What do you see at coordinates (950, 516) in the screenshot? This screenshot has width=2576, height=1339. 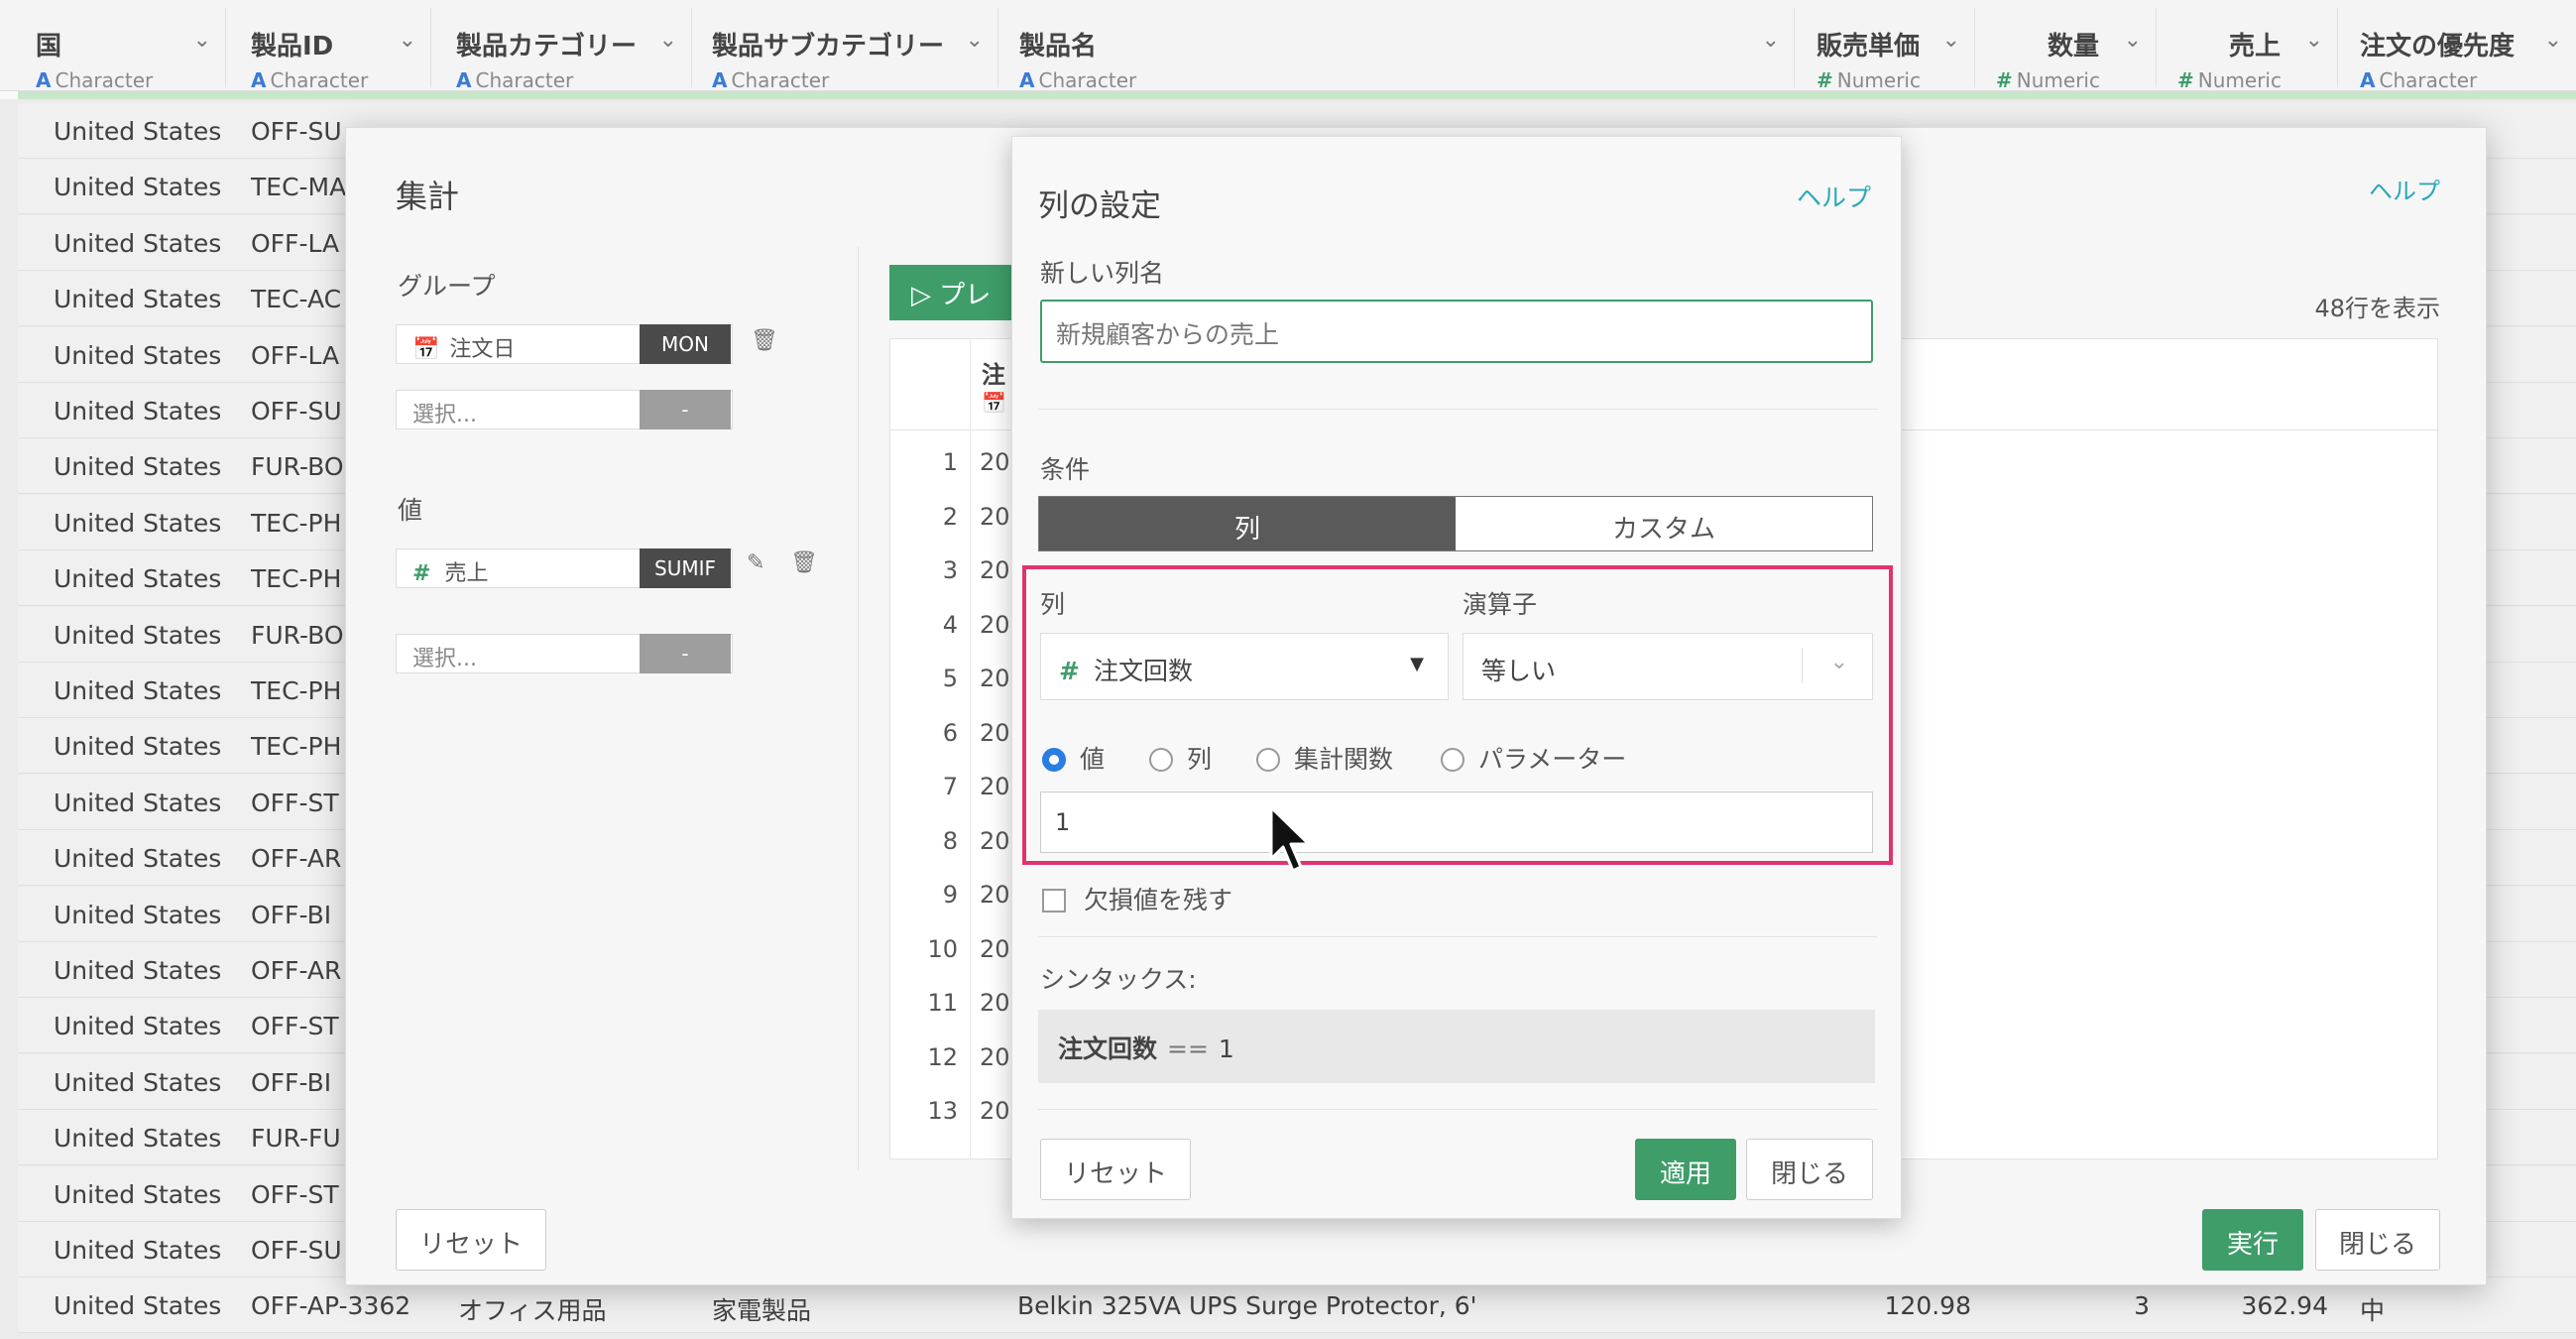 I see `row-index: 2` at bounding box center [950, 516].